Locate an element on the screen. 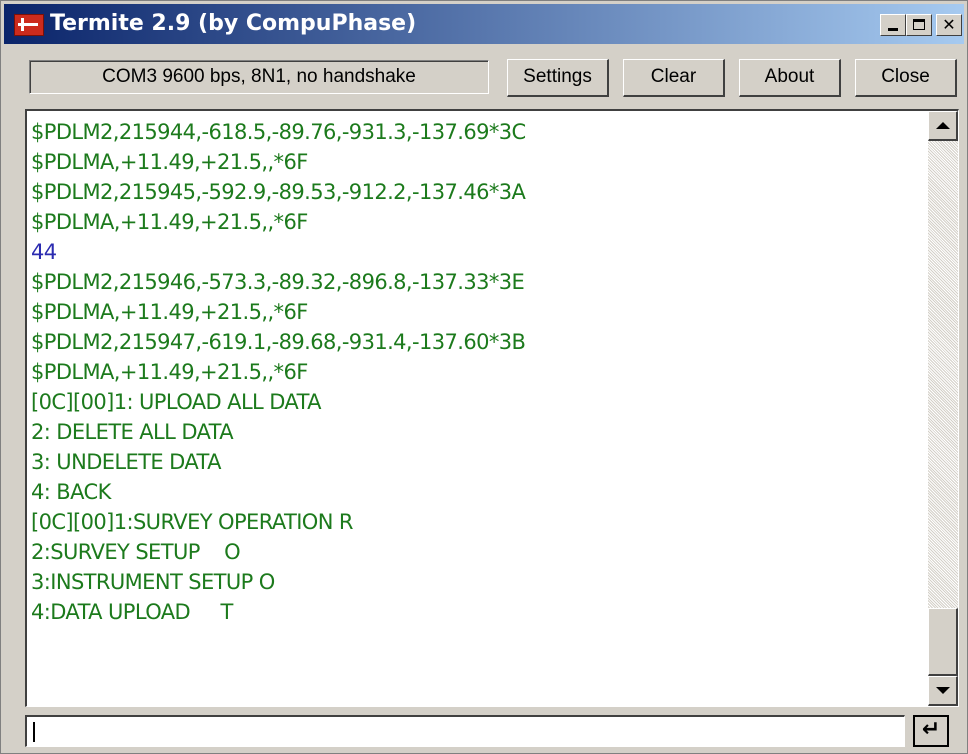 The width and height of the screenshot is (968, 754). title-bar: Termite 2.9 (by CompuPhase) ✕ is located at coordinates (484, 24).